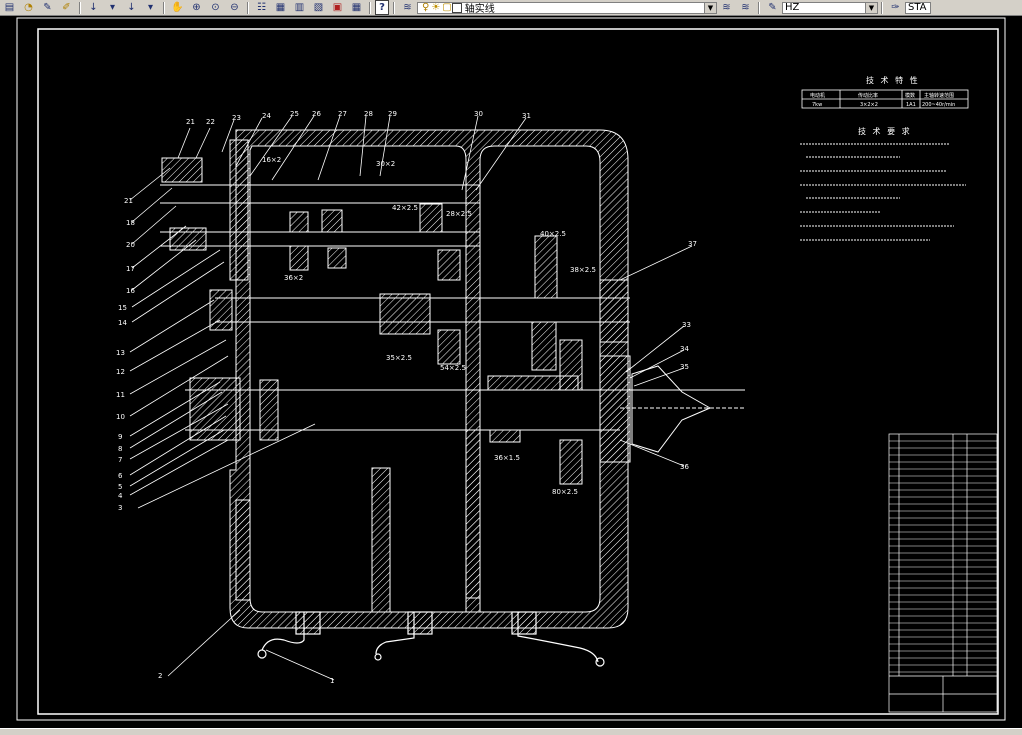  I want to click on callout-label: 1, so click(332, 681).